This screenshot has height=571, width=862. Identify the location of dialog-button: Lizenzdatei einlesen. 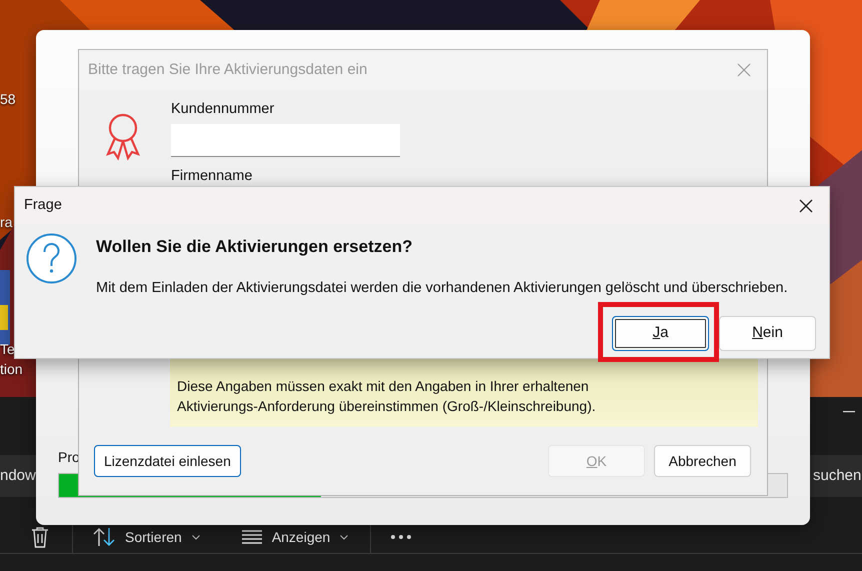
(167, 461).